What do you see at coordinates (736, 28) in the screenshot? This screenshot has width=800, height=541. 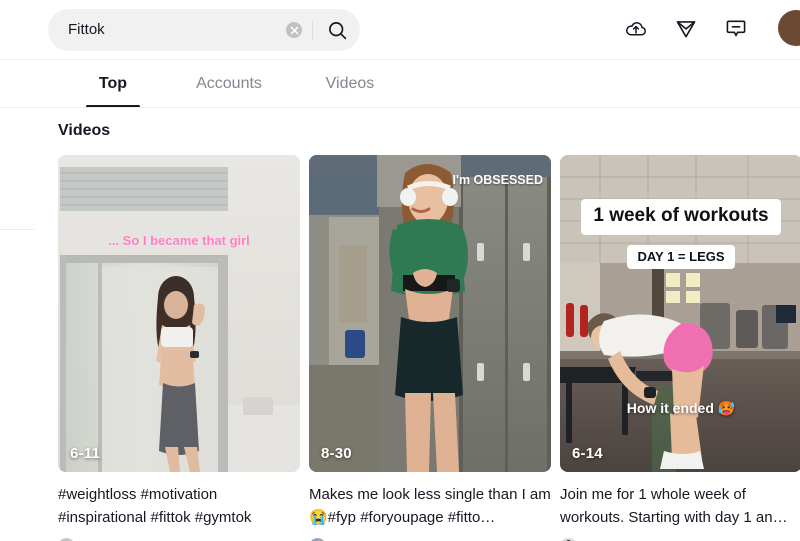 I see `messages-icon` at bounding box center [736, 28].